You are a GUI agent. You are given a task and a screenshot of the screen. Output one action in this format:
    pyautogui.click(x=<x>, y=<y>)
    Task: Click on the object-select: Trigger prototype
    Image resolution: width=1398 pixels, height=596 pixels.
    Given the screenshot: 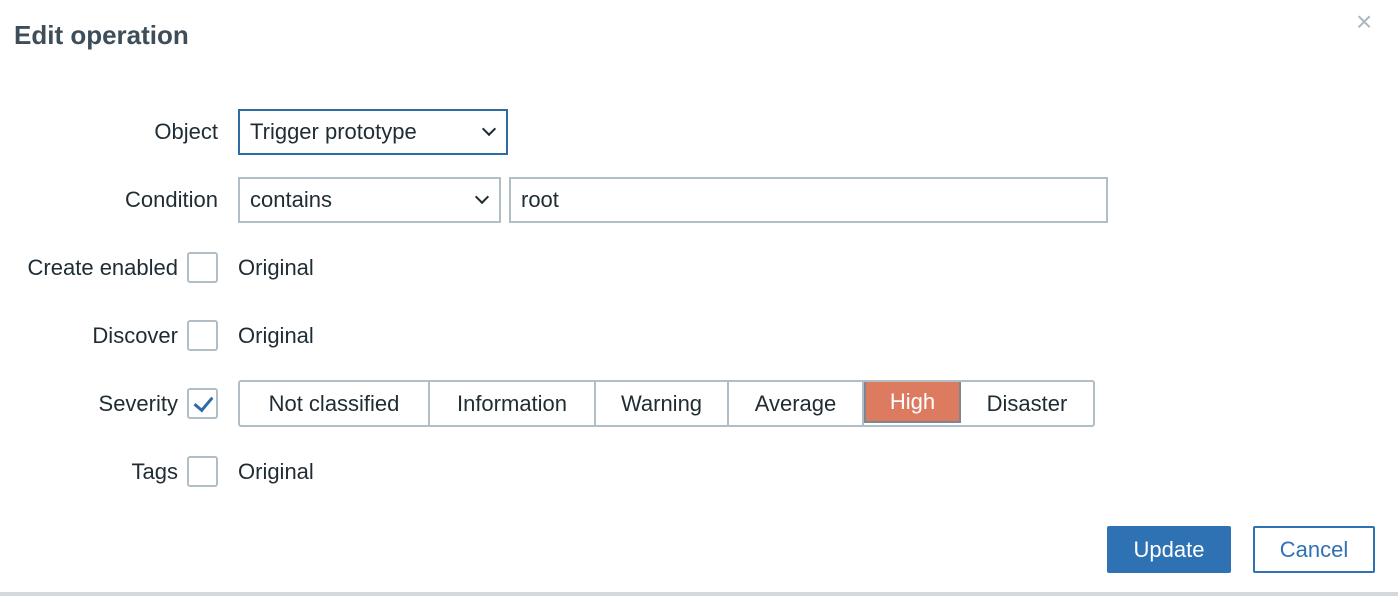 What is the action you would take?
    pyautogui.click(x=373, y=132)
    